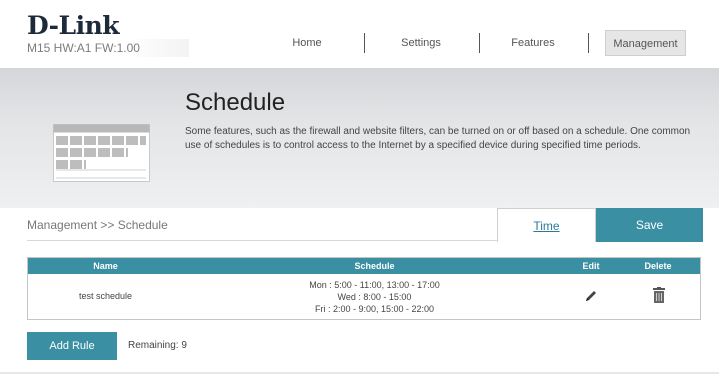 The height and width of the screenshot is (374, 719). I want to click on divider, so click(262, 240).